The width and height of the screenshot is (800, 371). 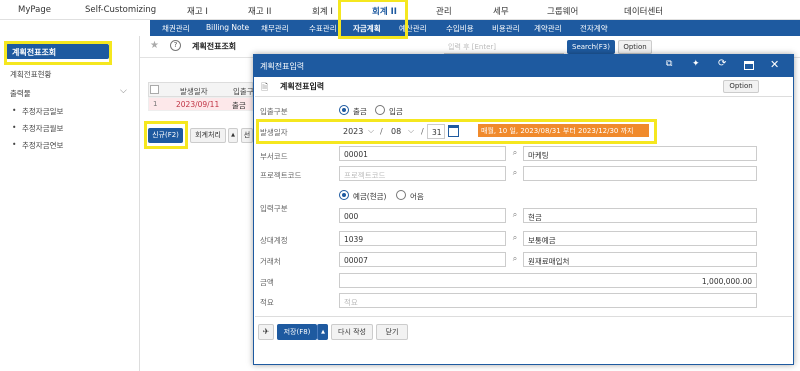 What do you see at coordinates (194, 91) in the screenshot?
I see `column-date-header: 발생일자` at bounding box center [194, 91].